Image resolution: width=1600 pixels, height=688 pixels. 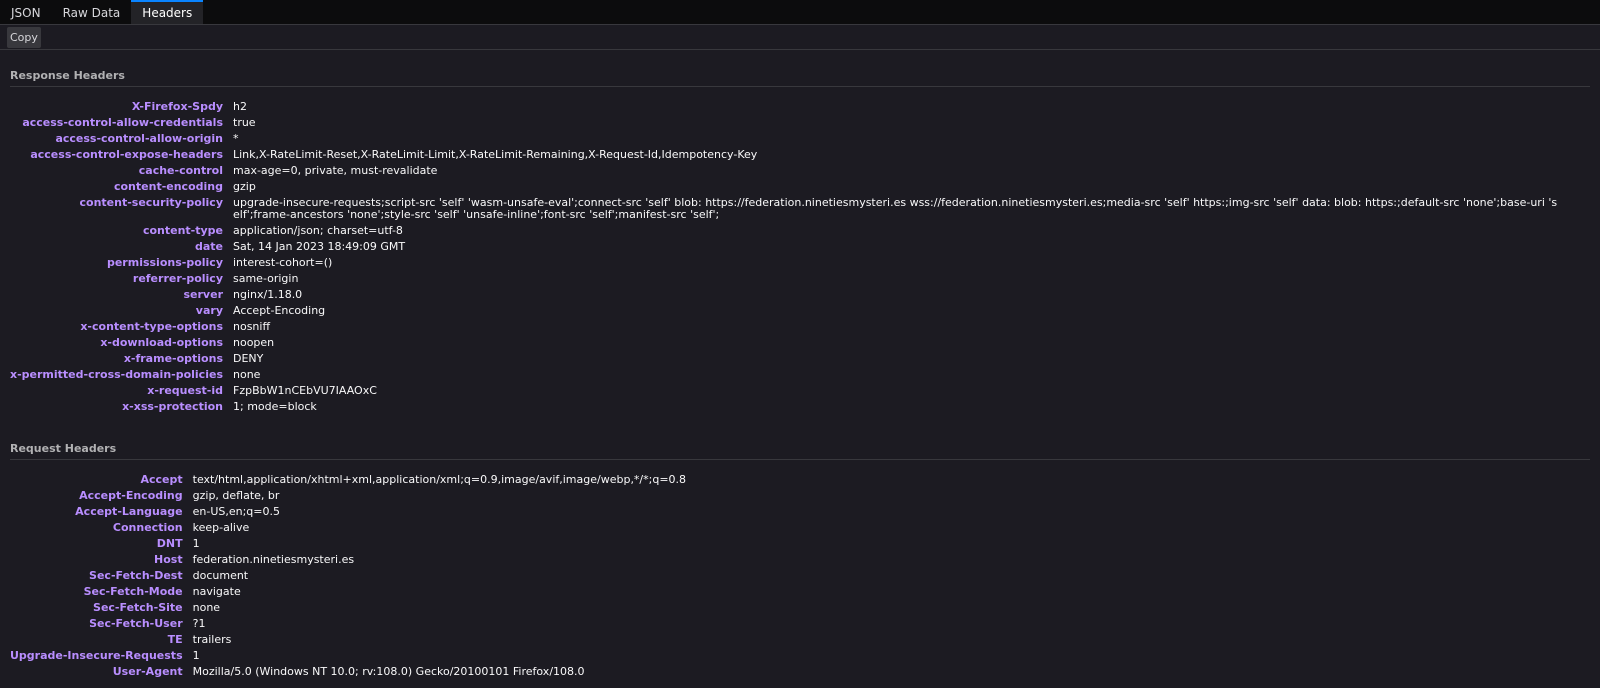 What do you see at coordinates (209, 310) in the screenshot?
I see `header-name: vary` at bounding box center [209, 310].